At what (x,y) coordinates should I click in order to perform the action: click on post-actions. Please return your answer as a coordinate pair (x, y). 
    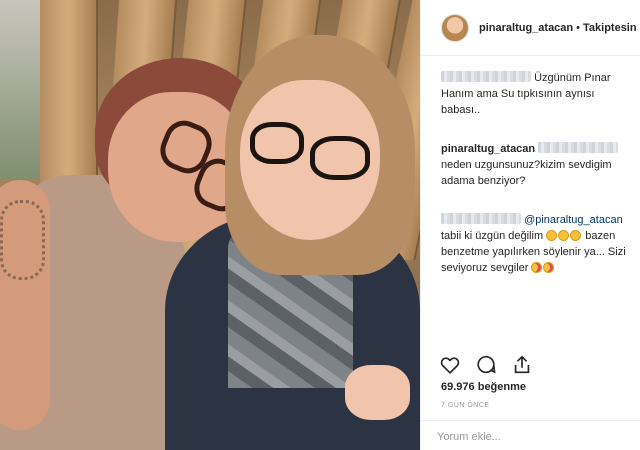
    Looking at the image, I should click on (486, 365).